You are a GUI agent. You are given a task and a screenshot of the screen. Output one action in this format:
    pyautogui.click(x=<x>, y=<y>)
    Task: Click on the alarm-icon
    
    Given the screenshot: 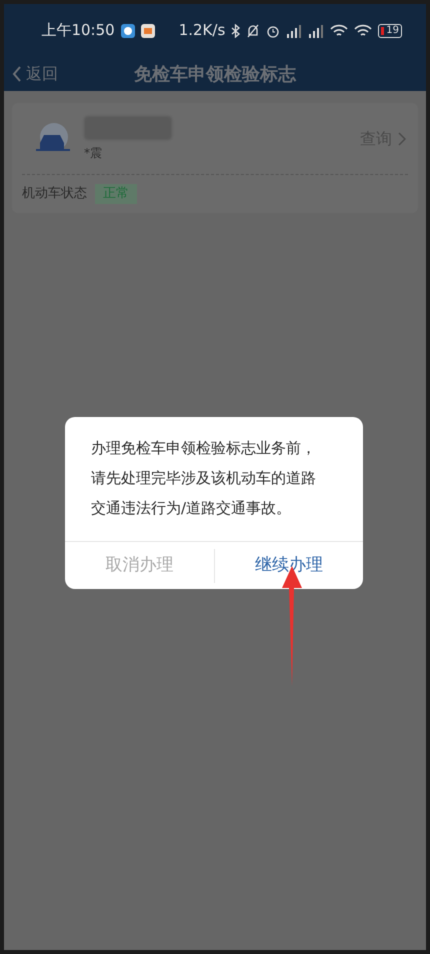 What is the action you would take?
    pyautogui.click(x=273, y=31)
    